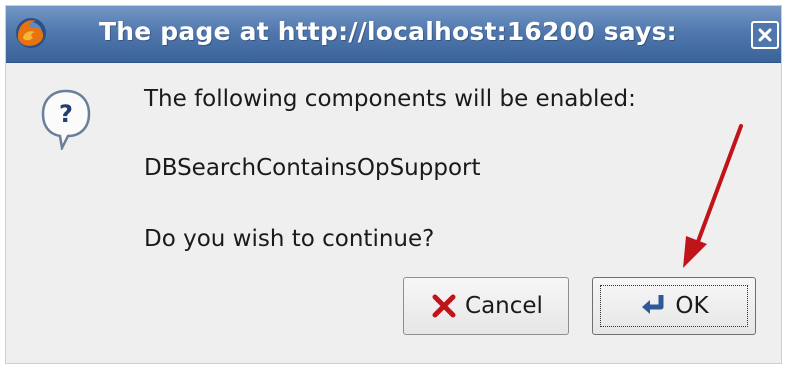  Describe the element at coordinates (31, 33) in the screenshot. I see `firefox-icon` at that location.